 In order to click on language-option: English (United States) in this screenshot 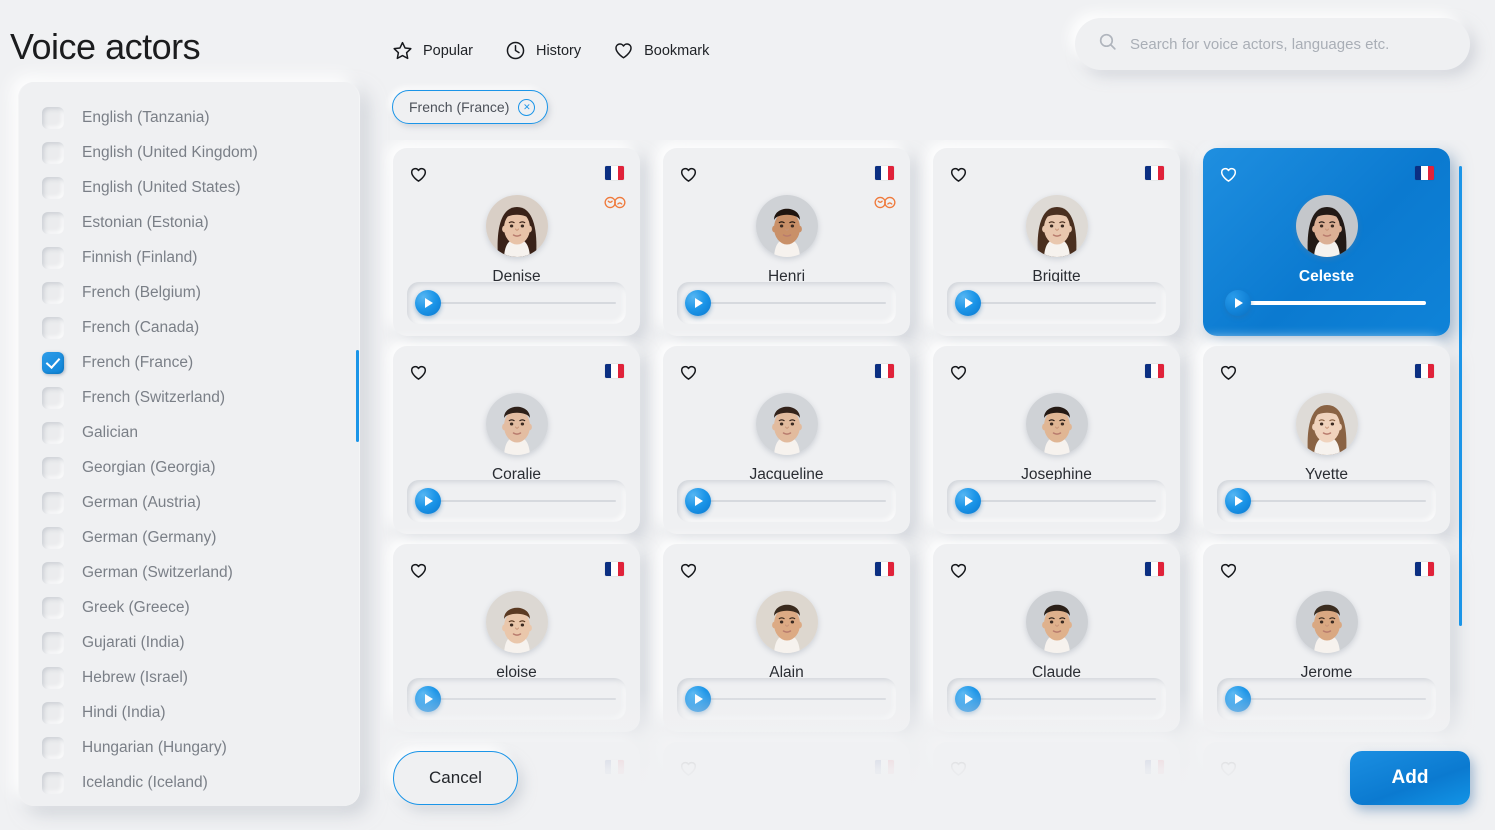, I will do `click(194, 187)`.